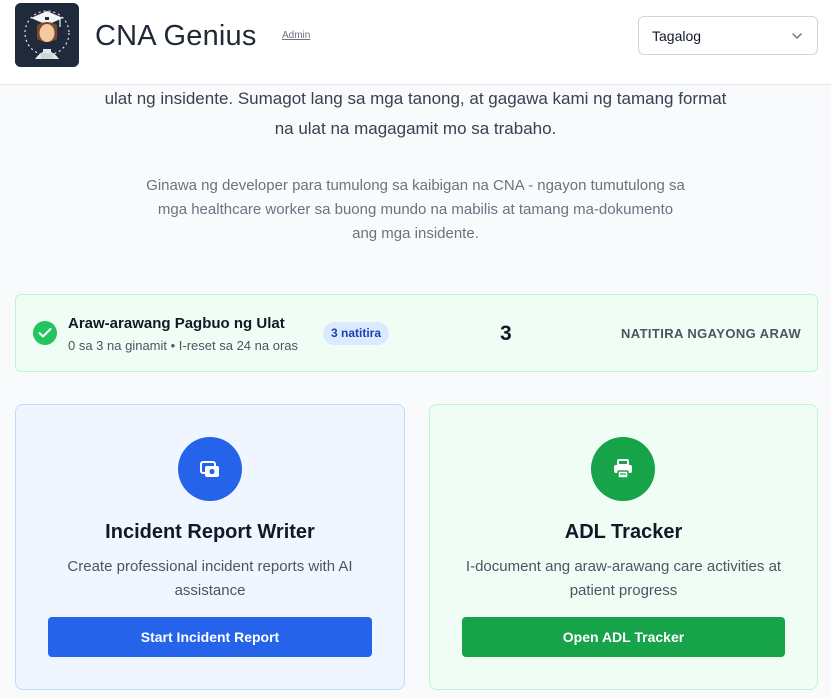  Describe the element at coordinates (797, 36) in the screenshot. I see `chevron-down-icon` at that location.